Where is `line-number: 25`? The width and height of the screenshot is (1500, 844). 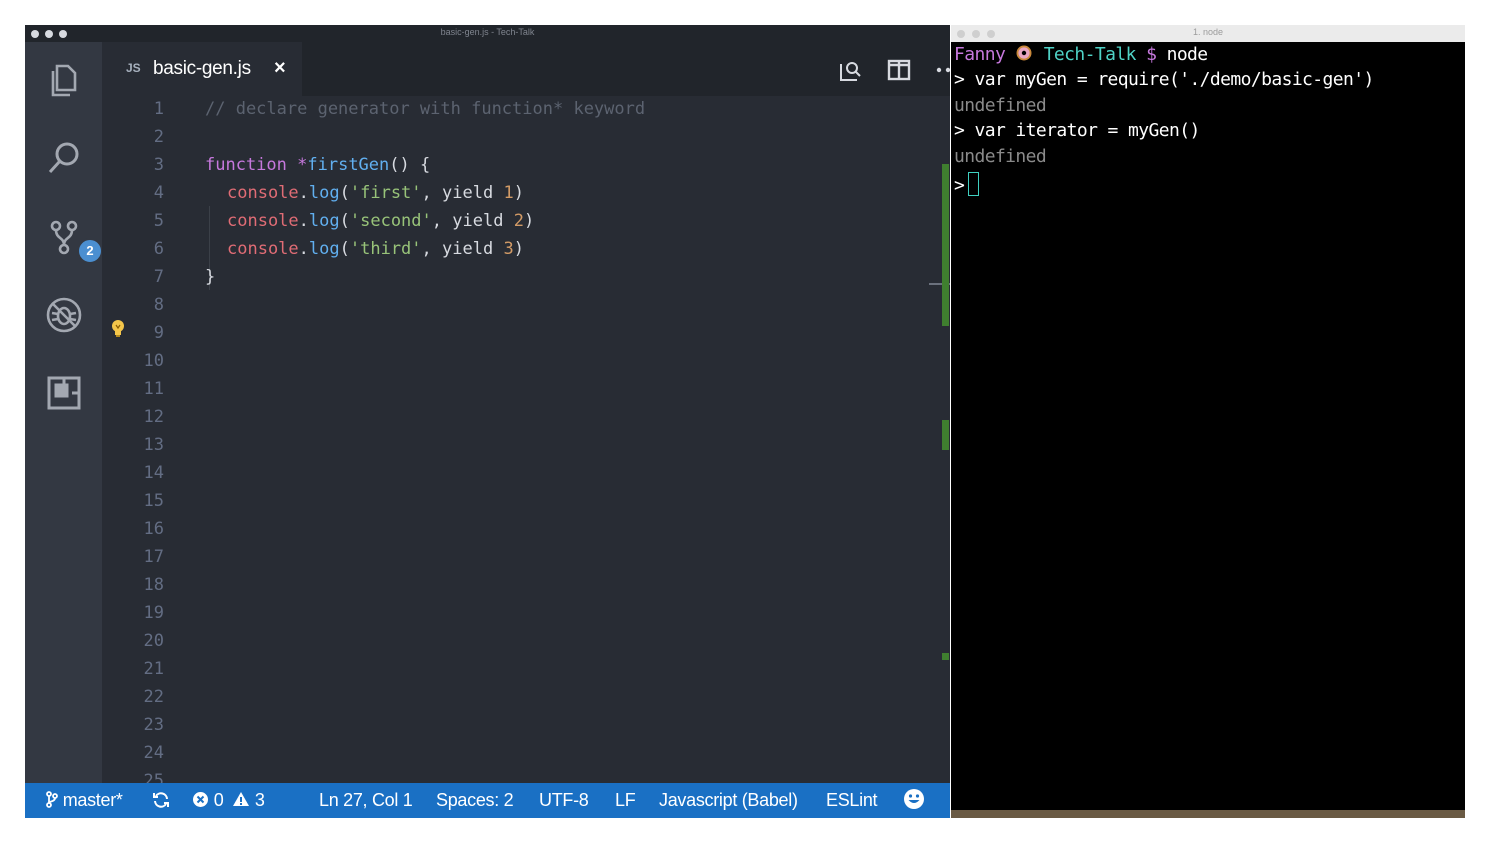 line-number: 25 is located at coordinates (153, 777).